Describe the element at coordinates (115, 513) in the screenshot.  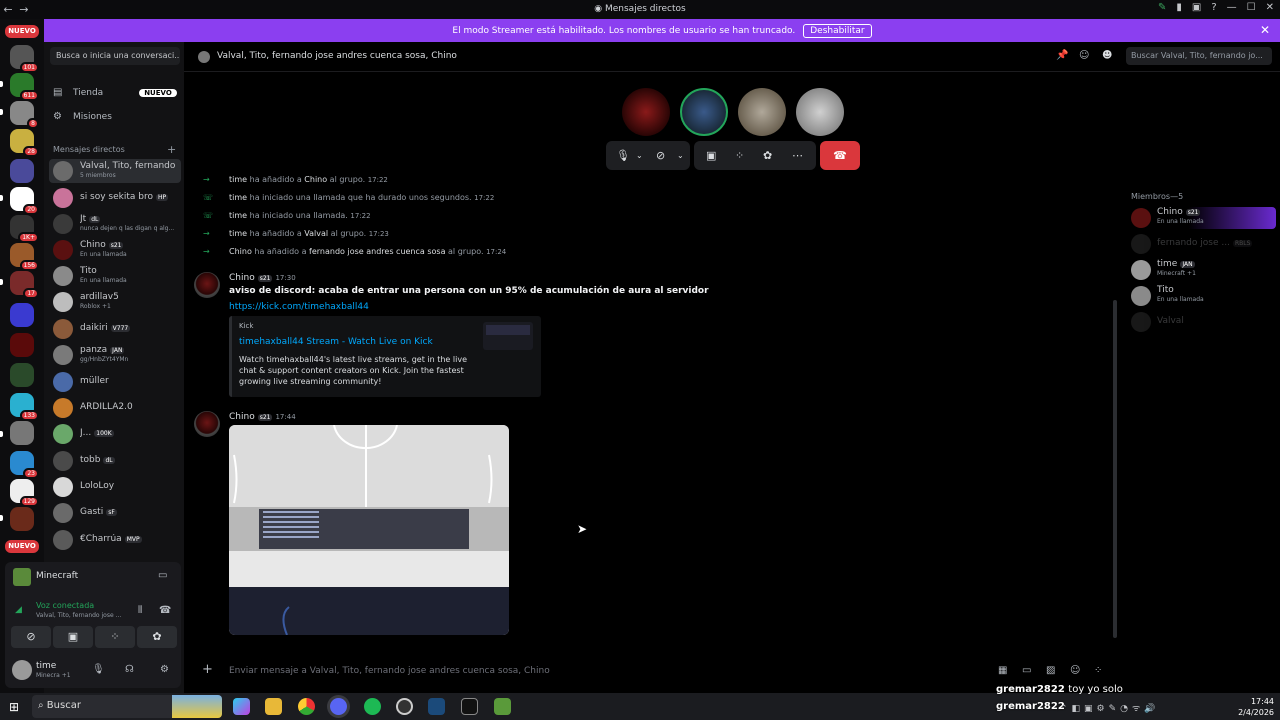
I see `dm-item: Gasti sF` at that location.